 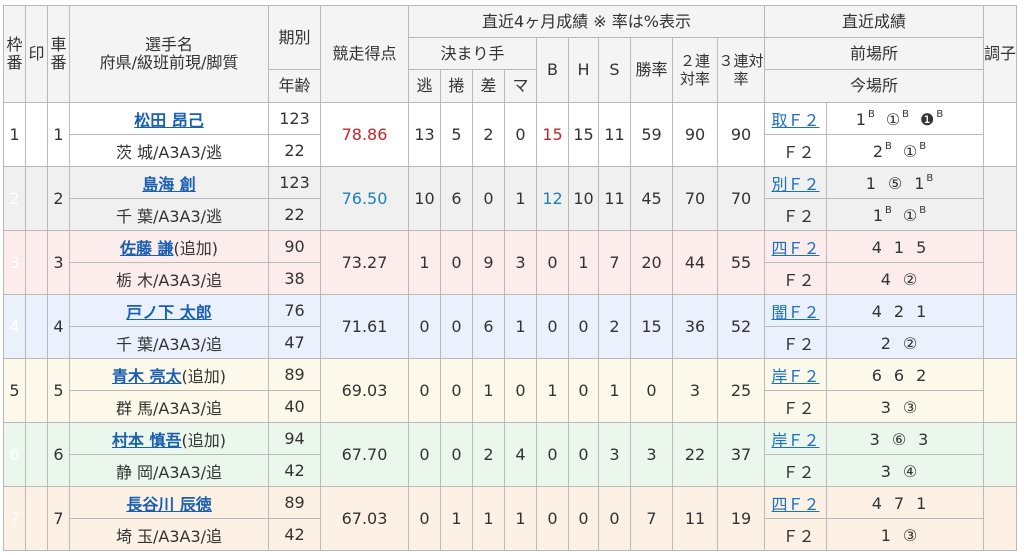 What do you see at coordinates (169, 214) in the screenshot?
I see `pref-class-style: 千 葉/A3A3/逃` at bounding box center [169, 214].